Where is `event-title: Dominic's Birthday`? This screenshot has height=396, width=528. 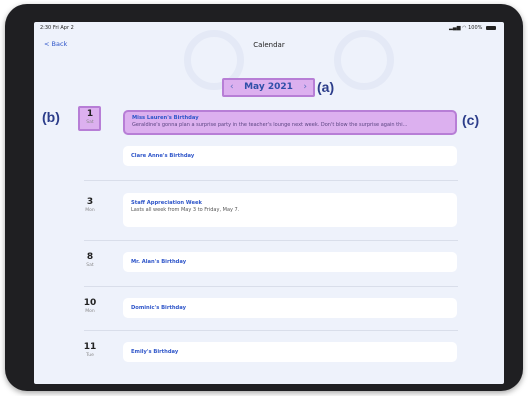
event-title: Dominic's Birthday is located at coordinates (158, 308).